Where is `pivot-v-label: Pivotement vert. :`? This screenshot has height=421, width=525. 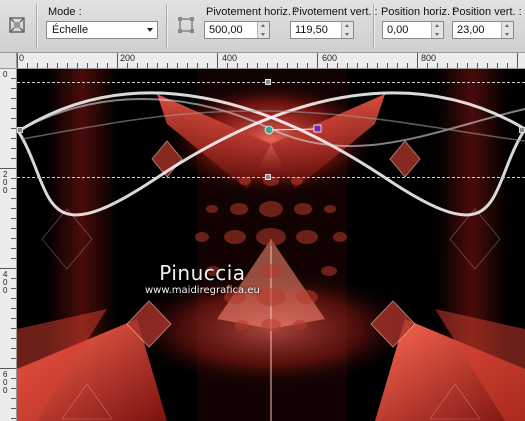 pivot-v-label: Pivotement vert. : is located at coordinates (335, 12).